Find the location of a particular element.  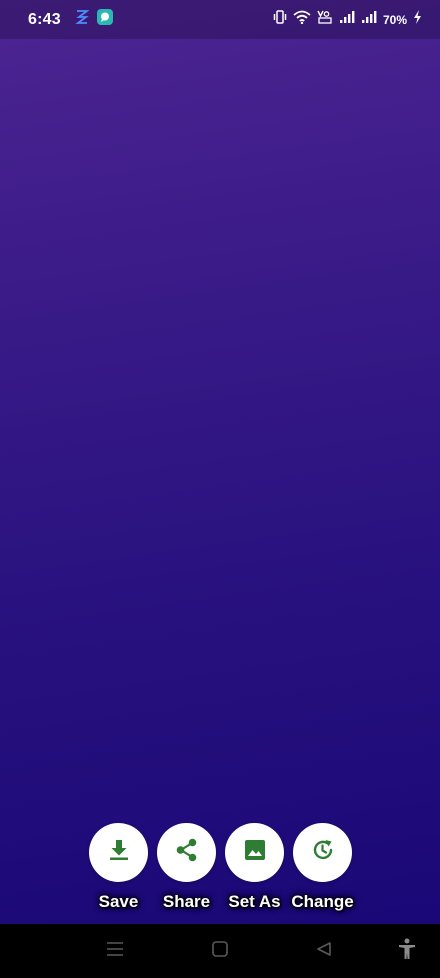

home-button is located at coordinates (220, 951).